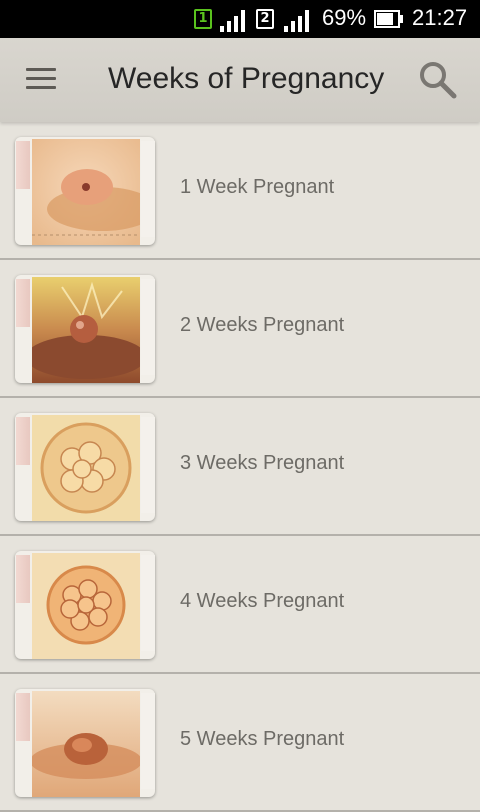  Describe the element at coordinates (438, 80) in the screenshot. I see `search-icon` at that location.